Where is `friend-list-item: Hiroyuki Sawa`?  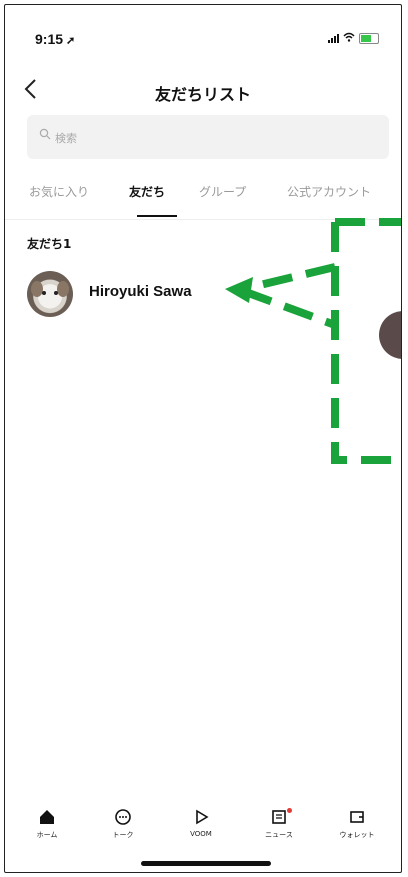
friend-list-item: Hiroyuki Sawa is located at coordinates (203, 293).